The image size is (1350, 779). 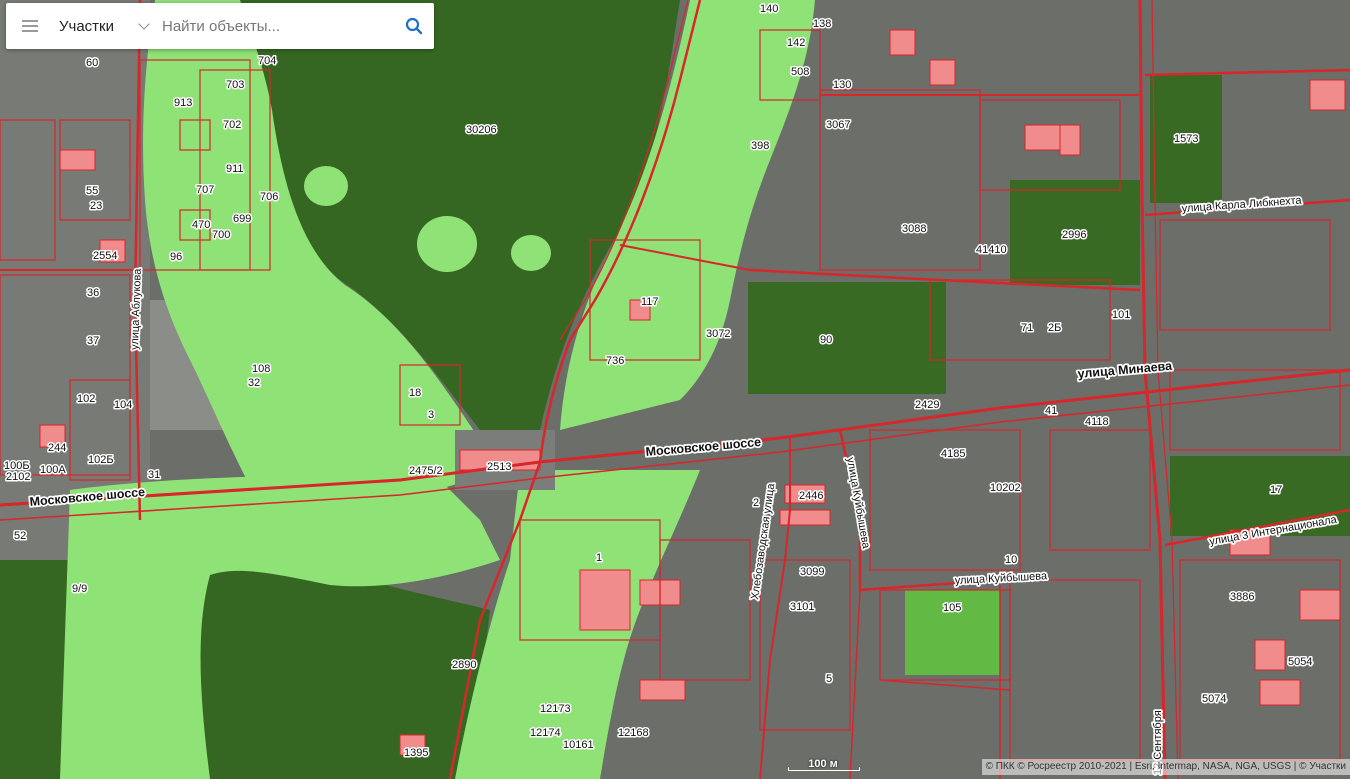 What do you see at coordinates (1276, 490) in the screenshot?
I see `parcel-label: 17` at bounding box center [1276, 490].